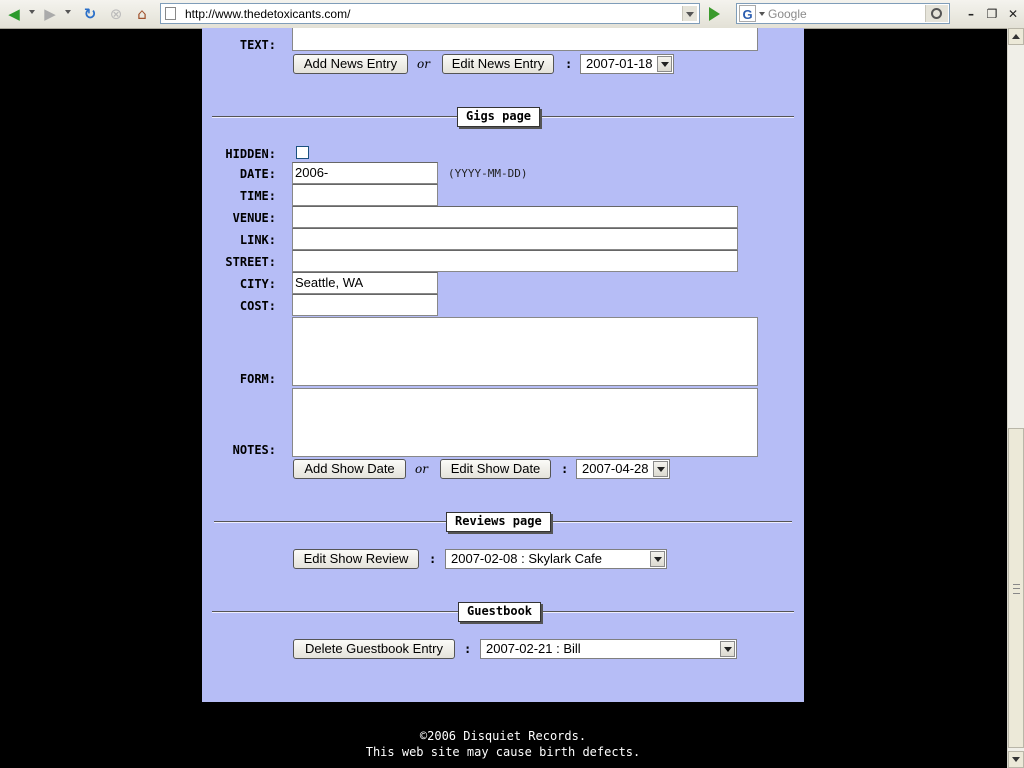  Describe the element at coordinates (498, 522) in the screenshot. I see `reviews-page-heading: Reviews page` at that location.